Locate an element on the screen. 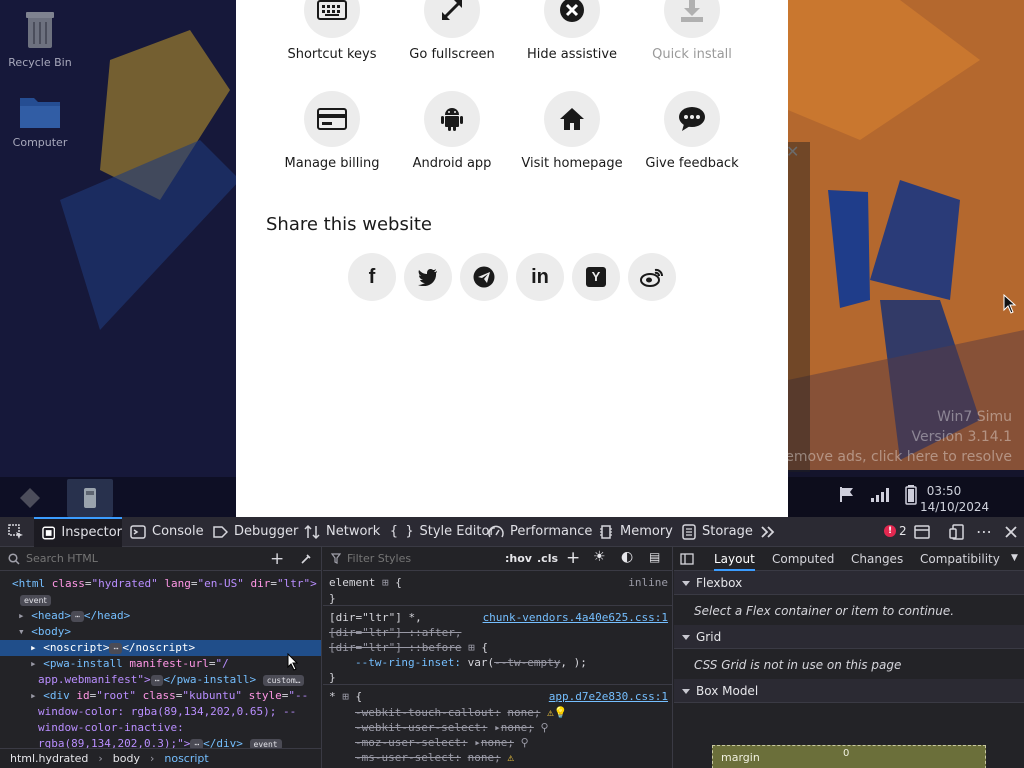 The width and height of the screenshot is (1024, 768). tab-inspector: Inspector is located at coordinates (78, 532).